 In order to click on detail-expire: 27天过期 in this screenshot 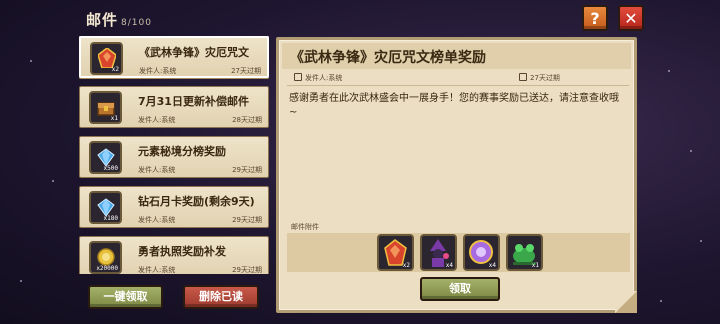, I will do `click(539, 78)`.